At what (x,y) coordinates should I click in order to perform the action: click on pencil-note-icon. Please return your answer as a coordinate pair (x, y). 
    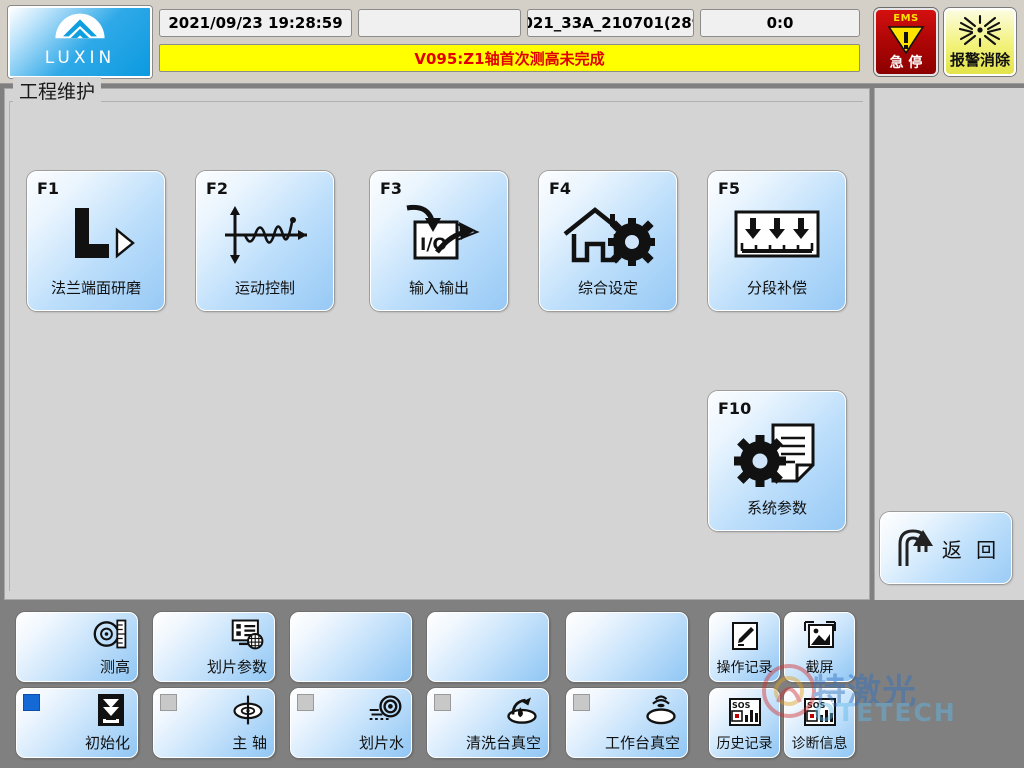
    Looking at the image, I should click on (744, 636).